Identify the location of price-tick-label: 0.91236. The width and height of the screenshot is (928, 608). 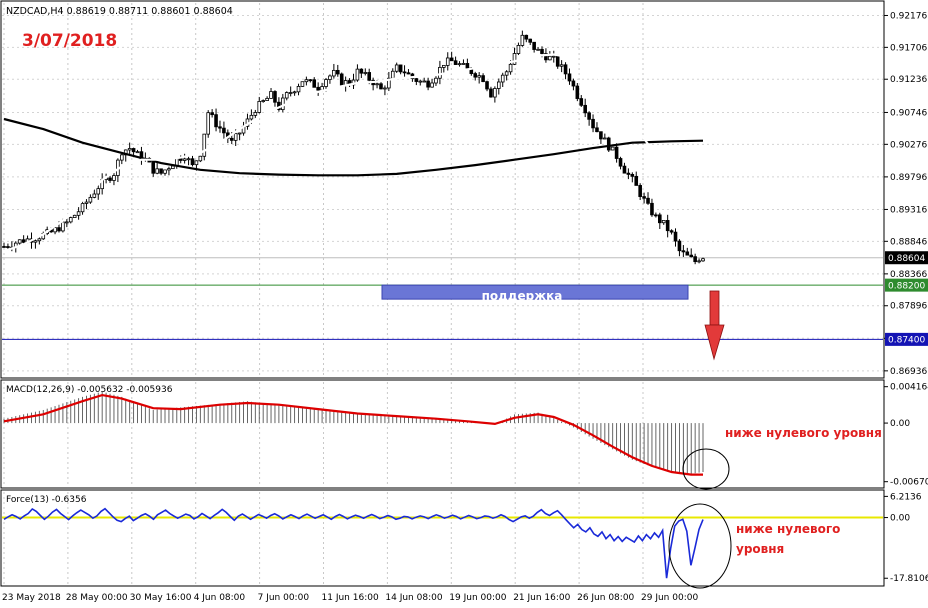
(908, 80).